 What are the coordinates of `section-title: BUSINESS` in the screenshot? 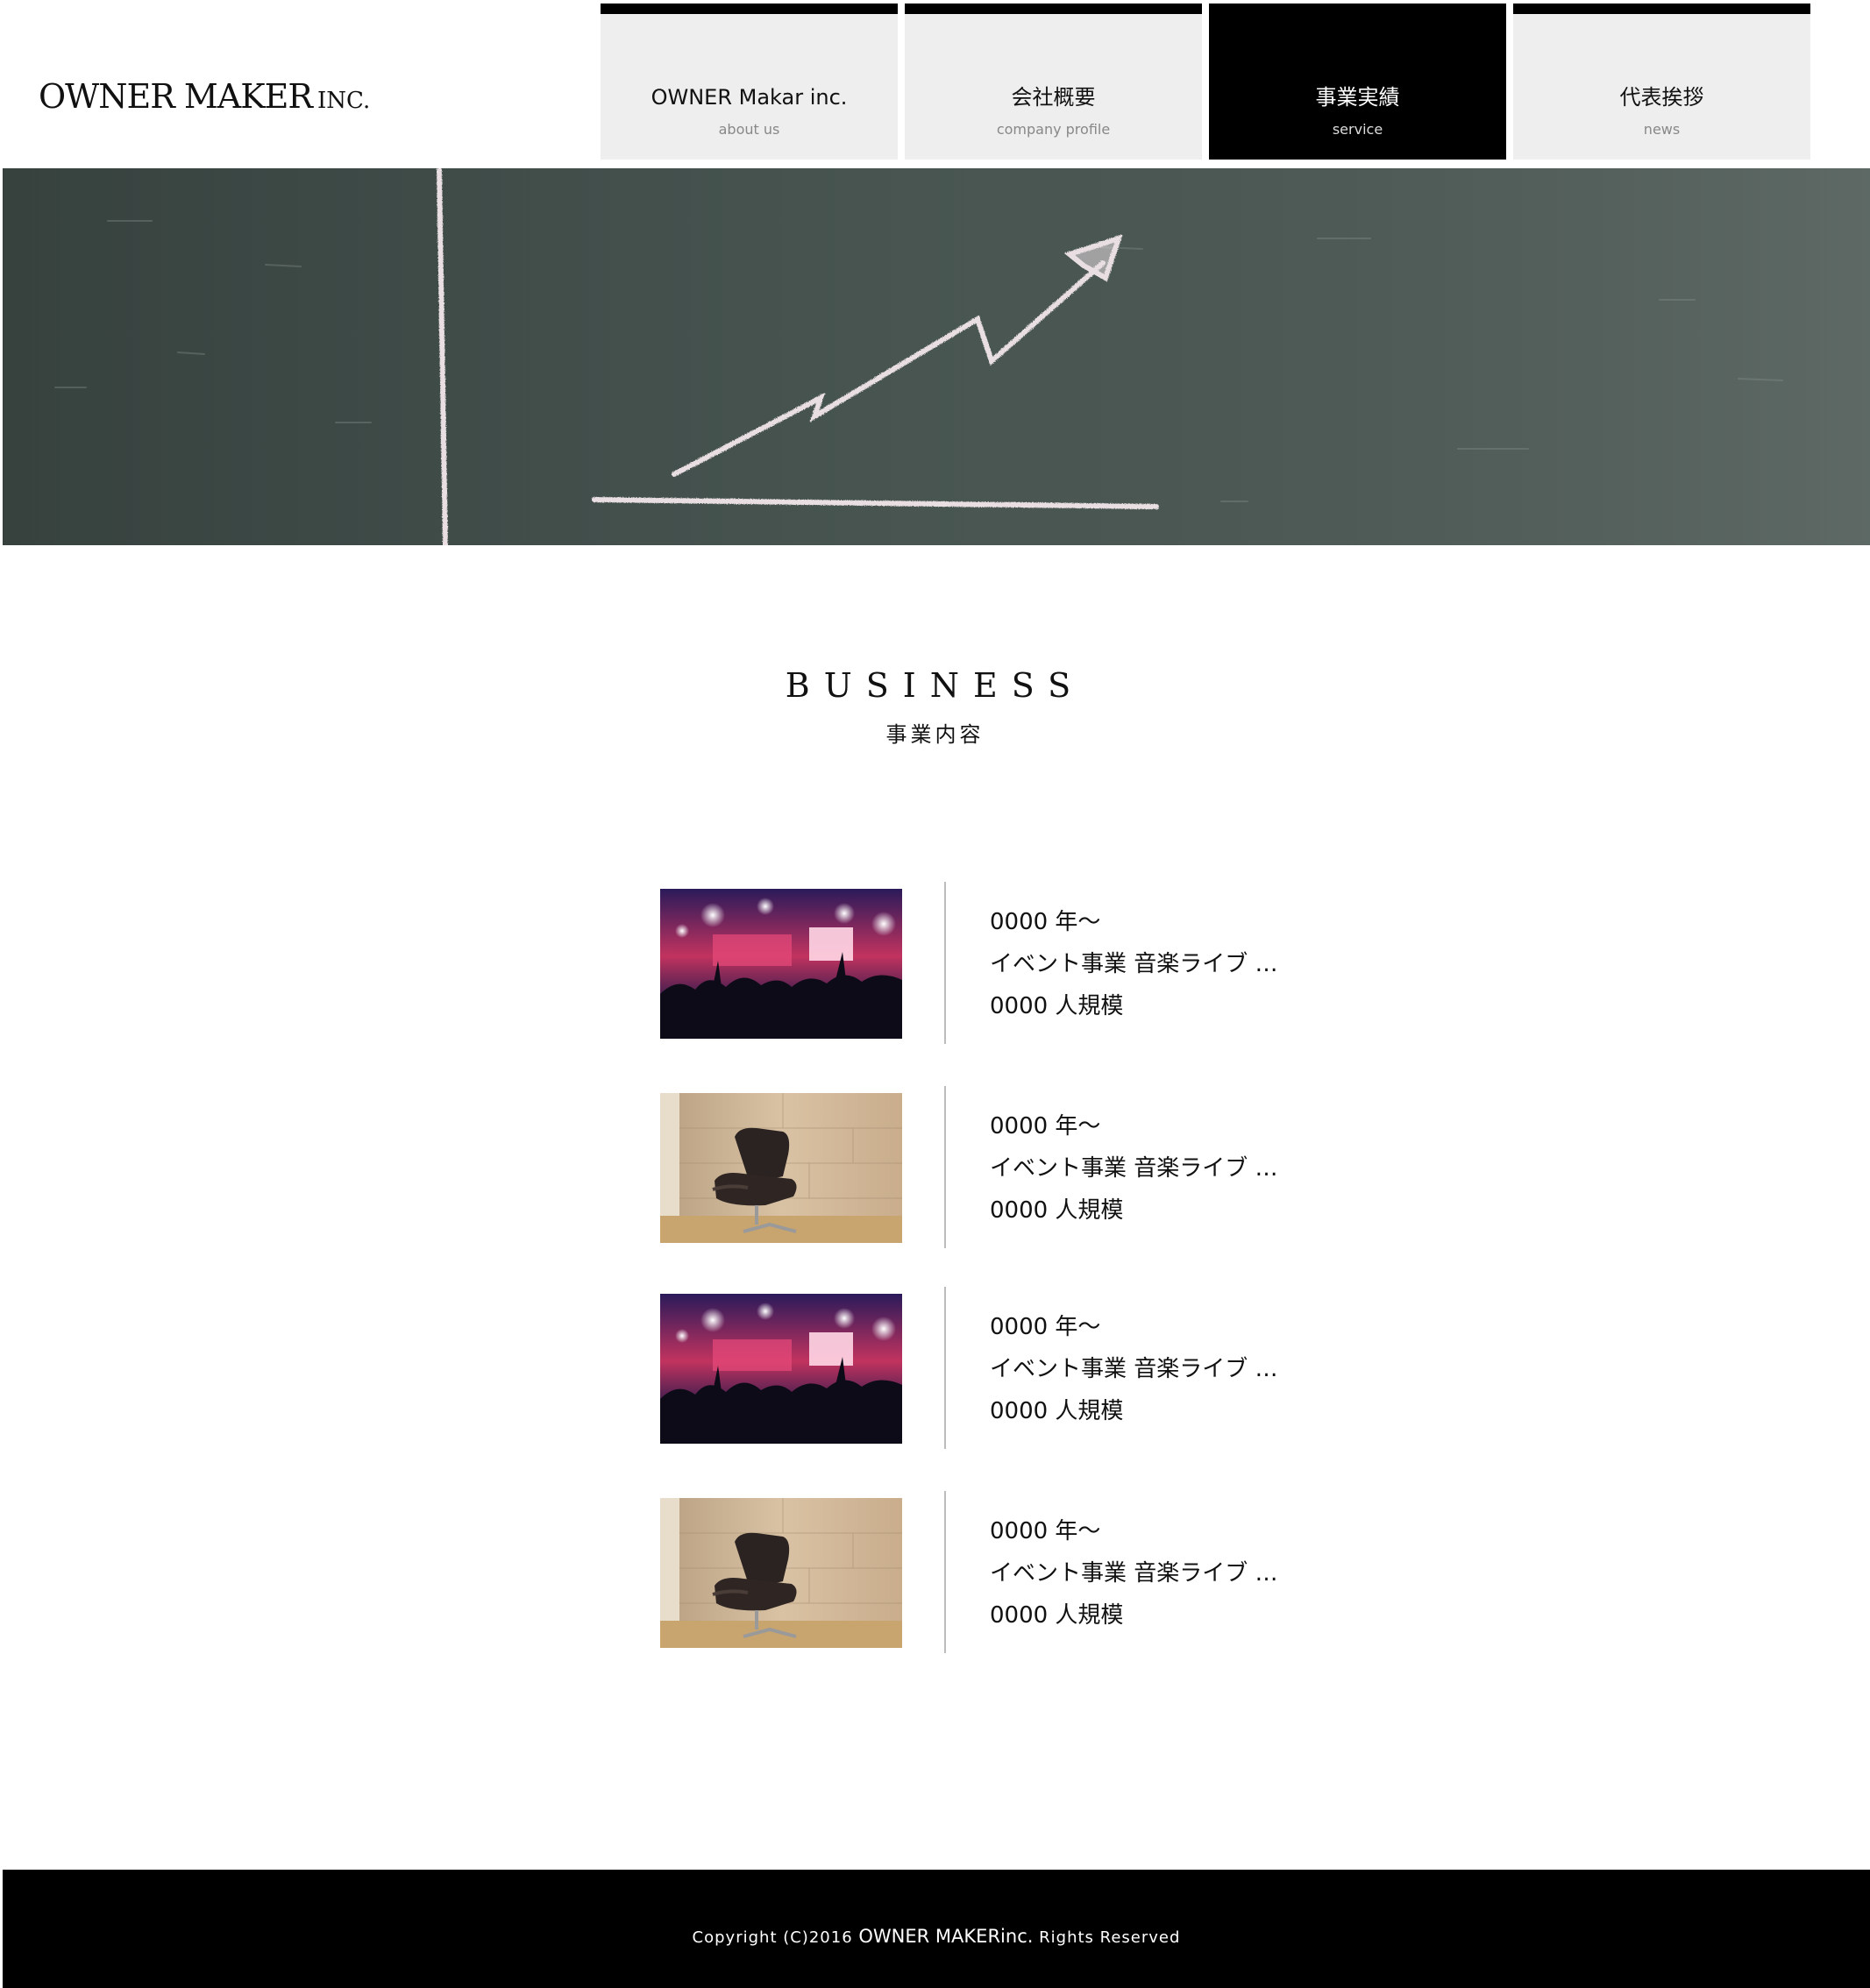 It's located at (935, 685).